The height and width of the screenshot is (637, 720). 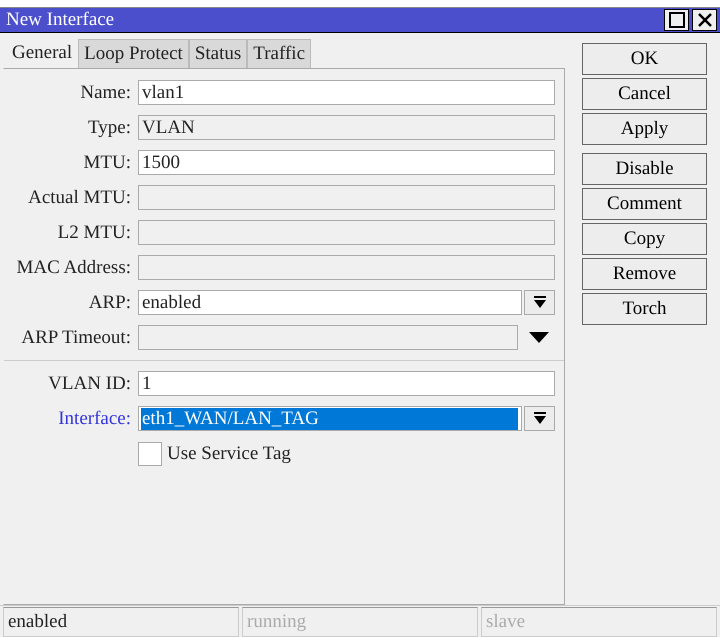 What do you see at coordinates (644, 94) in the screenshot?
I see `dialog-button: Cancel` at bounding box center [644, 94].